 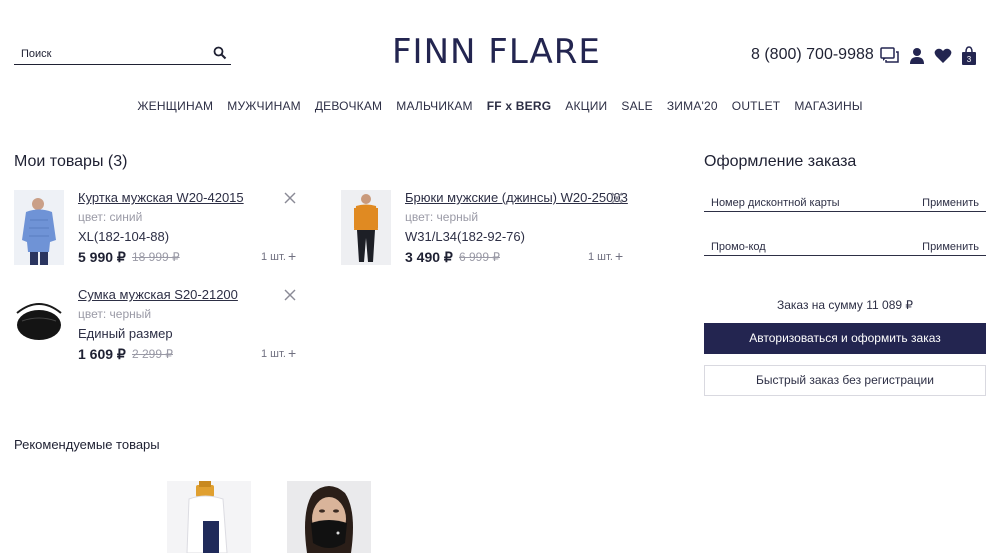 What do you see at coordinates (969, 59) in the screenshot?
I see `cart-count: 3` at bounding box center [969, 59].